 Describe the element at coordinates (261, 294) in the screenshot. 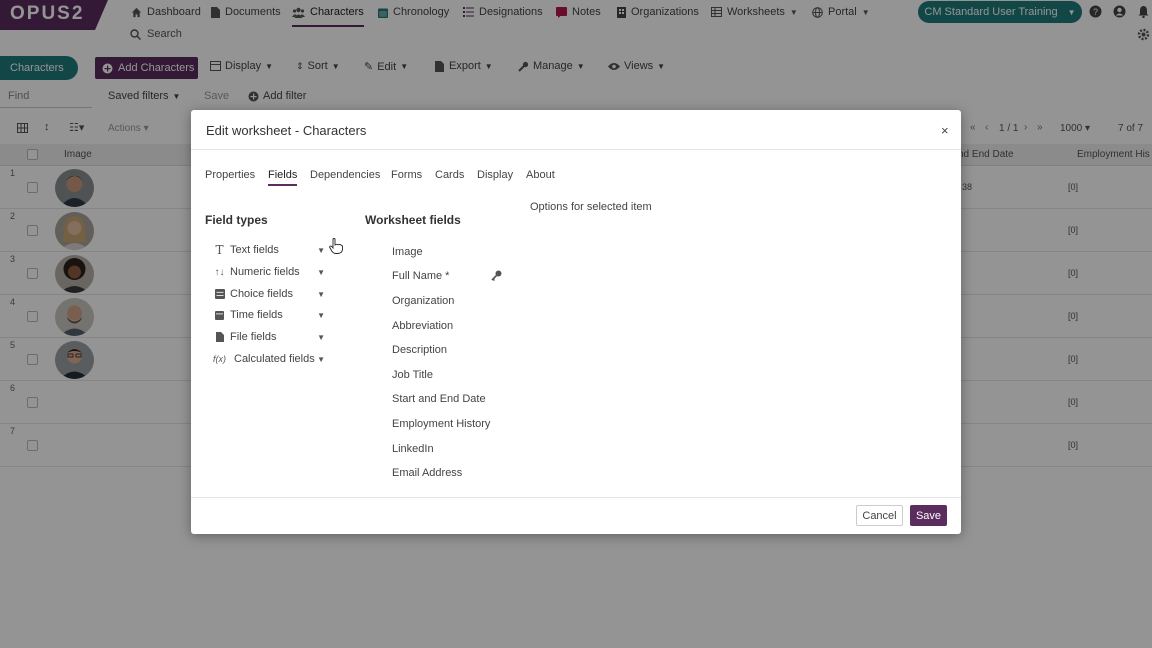

I see `field-type-label: Choice fields` at that location.